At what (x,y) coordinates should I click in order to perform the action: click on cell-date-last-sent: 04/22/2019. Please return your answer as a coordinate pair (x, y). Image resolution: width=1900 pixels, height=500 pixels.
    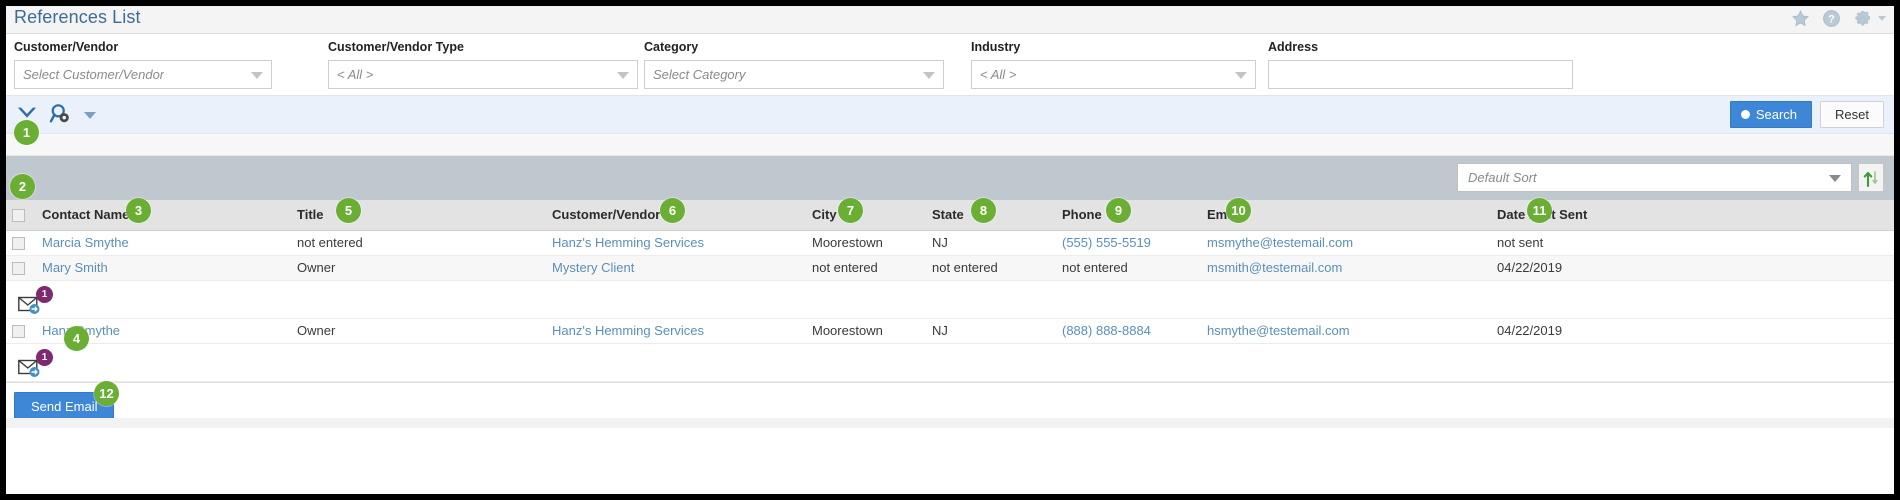
    Looking at the image, I should click on (1692, 268).